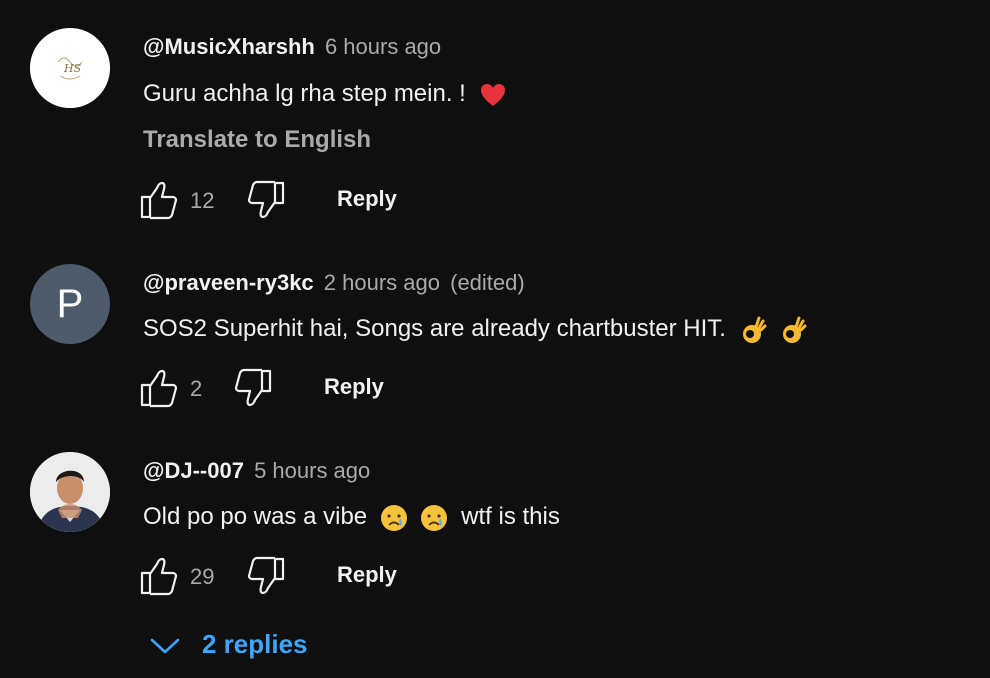 Image resolution: width=990 pixels, height=678 pixels. I want to click on author-name: @MusicXharshh, so click(229, 46).